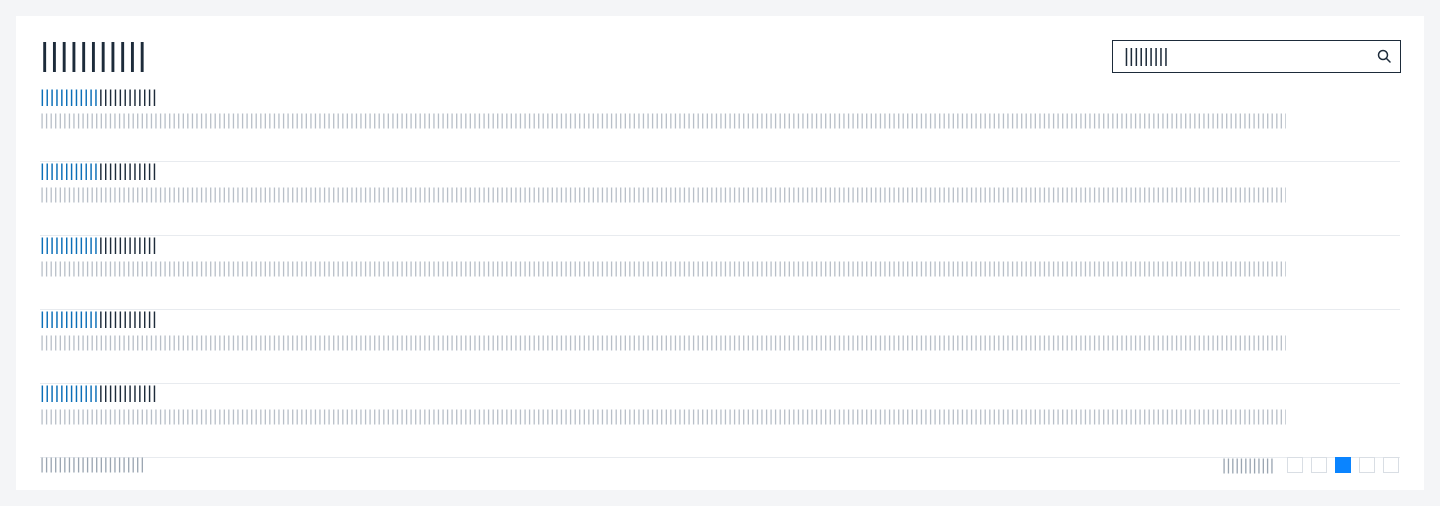  What do you see at coordinates (1147, 57) in the screenshot?
I see `search-input-value: ||||||||||` at bounding box center [1147, 57].